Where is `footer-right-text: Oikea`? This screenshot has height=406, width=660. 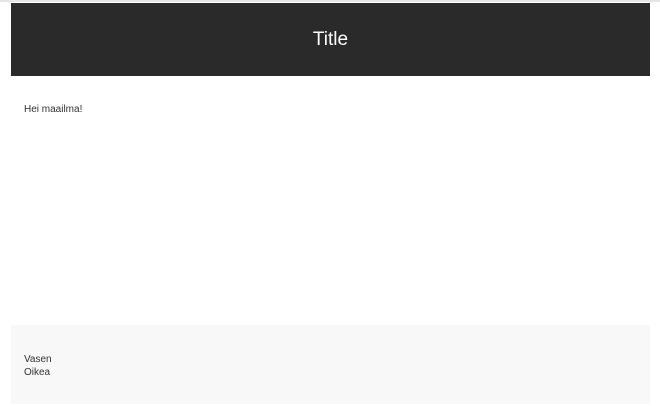
footer-right-text: Oikea is located at coordinates (37, 372).